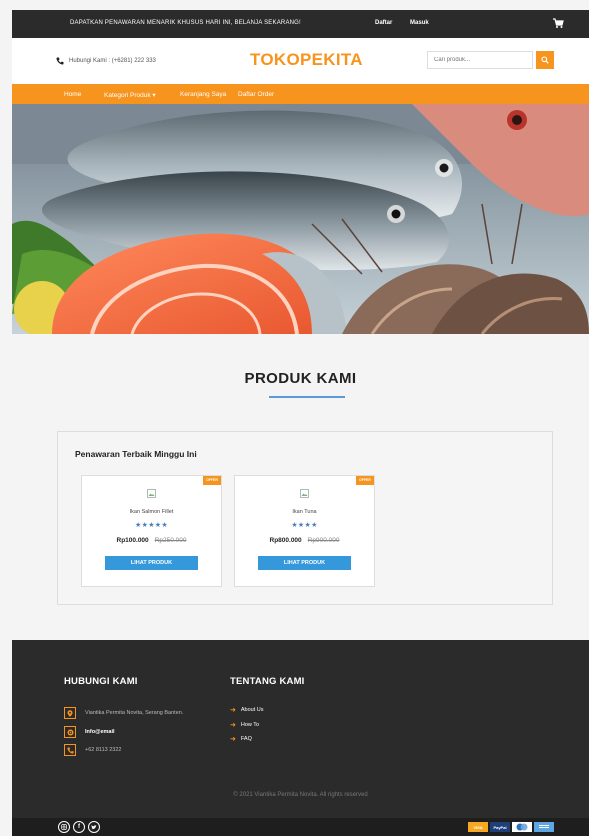 This screenshot has height=836, width=589. Describe the element at coordinates (151, 540) in the screenshot. I see `product-prices: Rp100.000 Rp250.000` at that location.